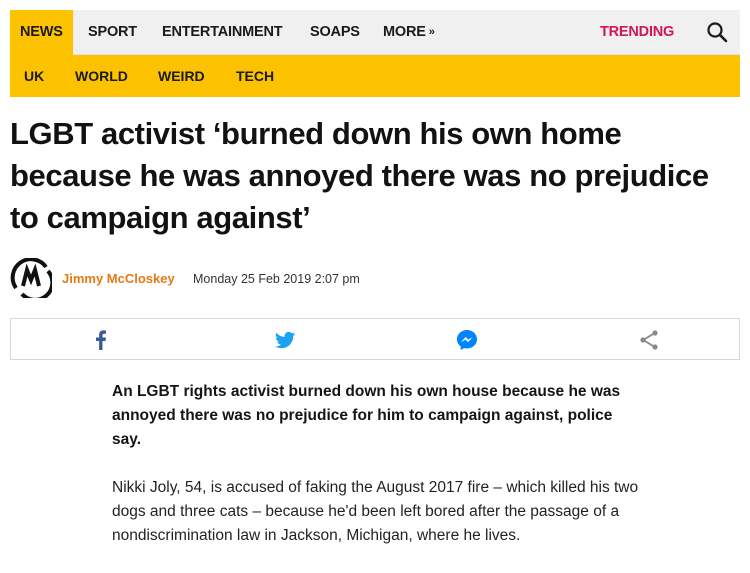  Describe the element at coordinates (276, 279) in the screenshot. I see `publish-date: Monday 25 Feb 2019 2:07 pm` at that location.